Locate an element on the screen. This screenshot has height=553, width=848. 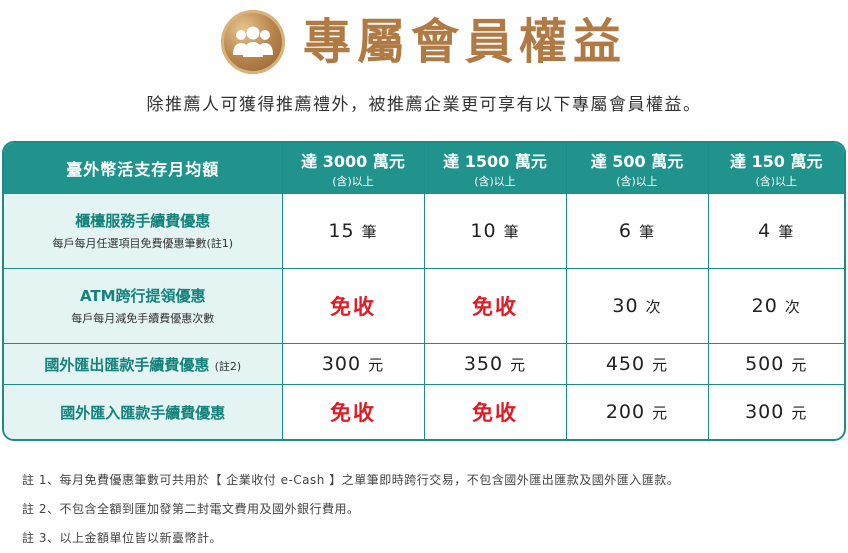
tier-amount: 達 1500 萬元 is located at coordinates (495, 161).